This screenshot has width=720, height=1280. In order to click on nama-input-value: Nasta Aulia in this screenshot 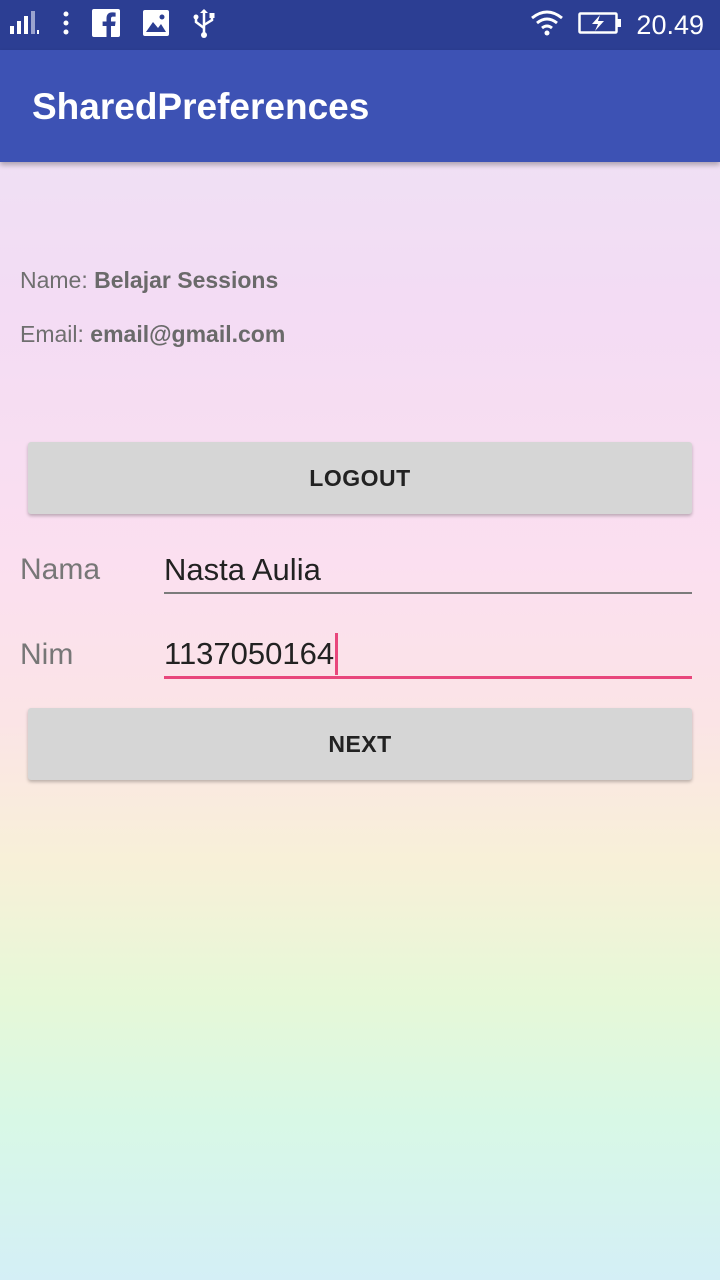, I will do `click(242, 569)`.